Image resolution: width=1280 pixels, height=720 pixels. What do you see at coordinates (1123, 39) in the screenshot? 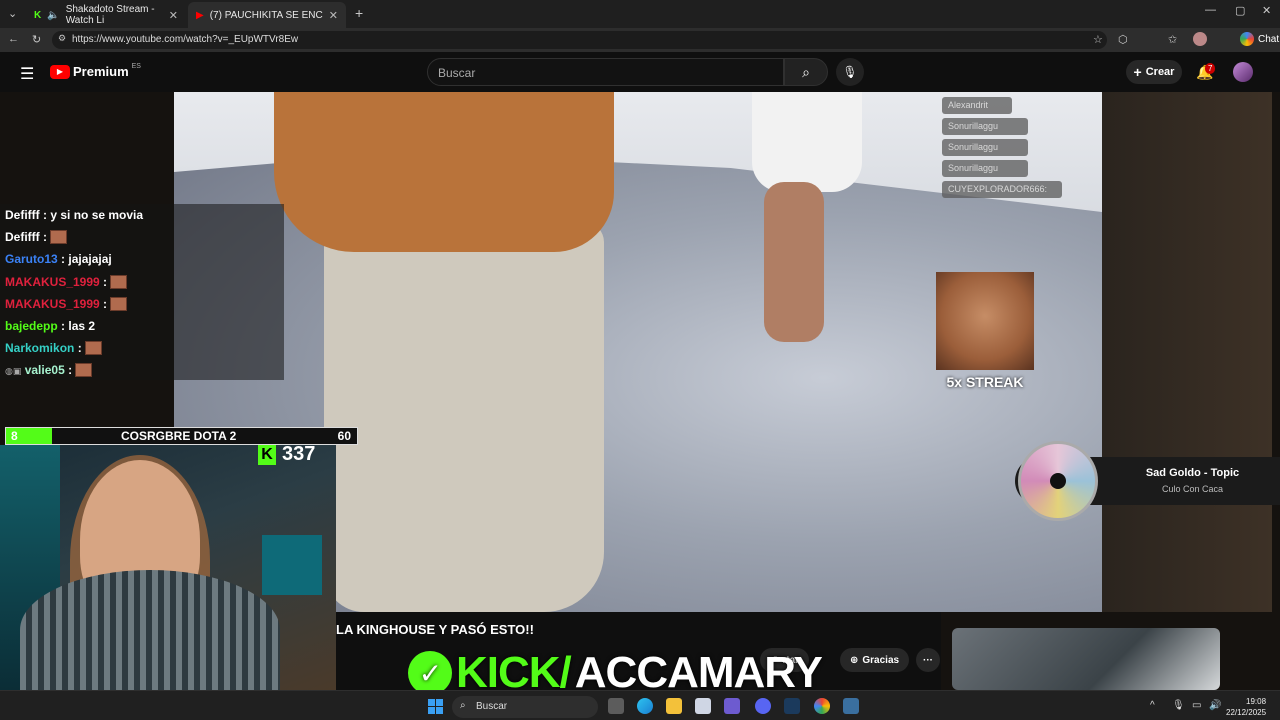
I see `extensions-icon: ⬡` at bounding box center [1123, 39].